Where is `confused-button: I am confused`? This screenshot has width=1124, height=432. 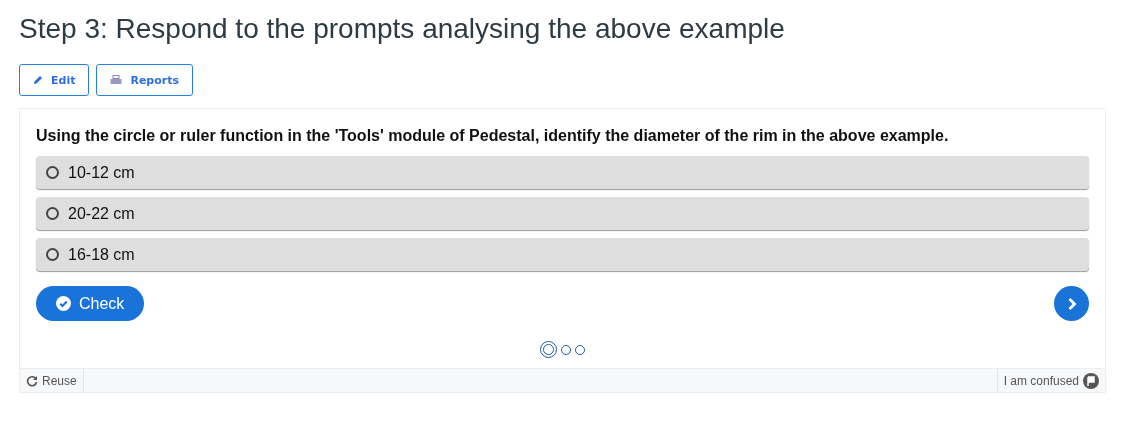
confused-button: I am confused is located at coordinates (1050, 380).